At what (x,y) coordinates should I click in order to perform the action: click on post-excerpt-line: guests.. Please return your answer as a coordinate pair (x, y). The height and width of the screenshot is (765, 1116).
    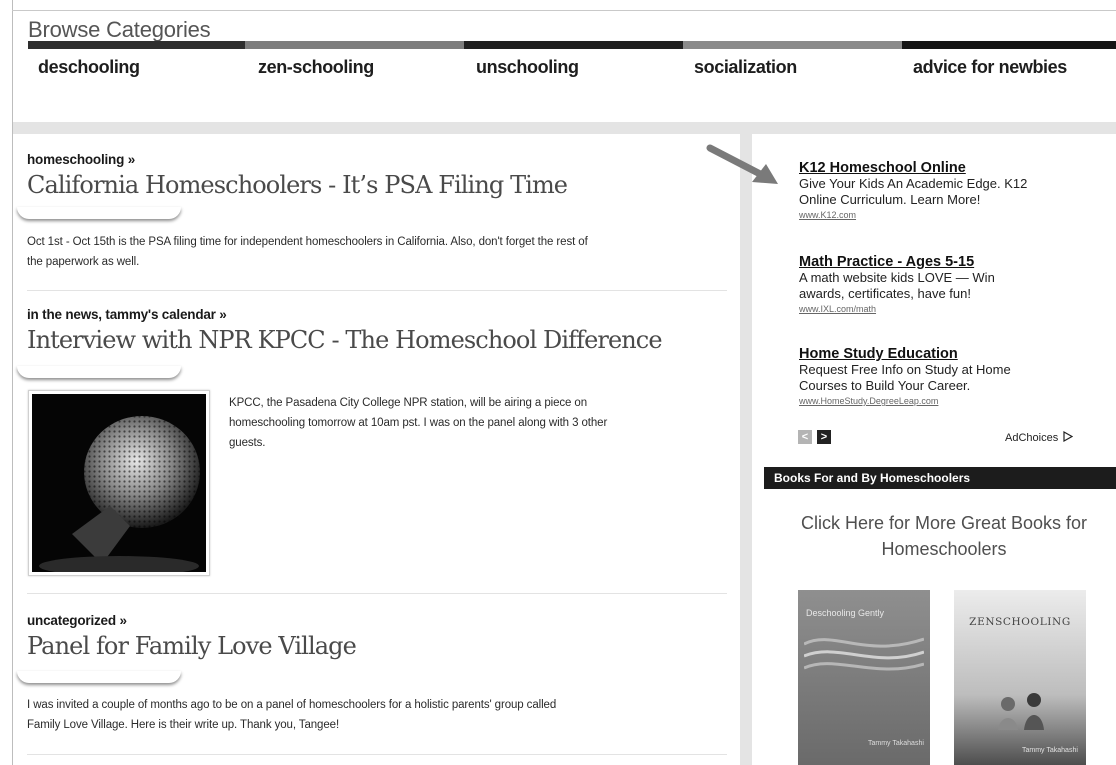
    Looking at the image, I should click on (247, 443).